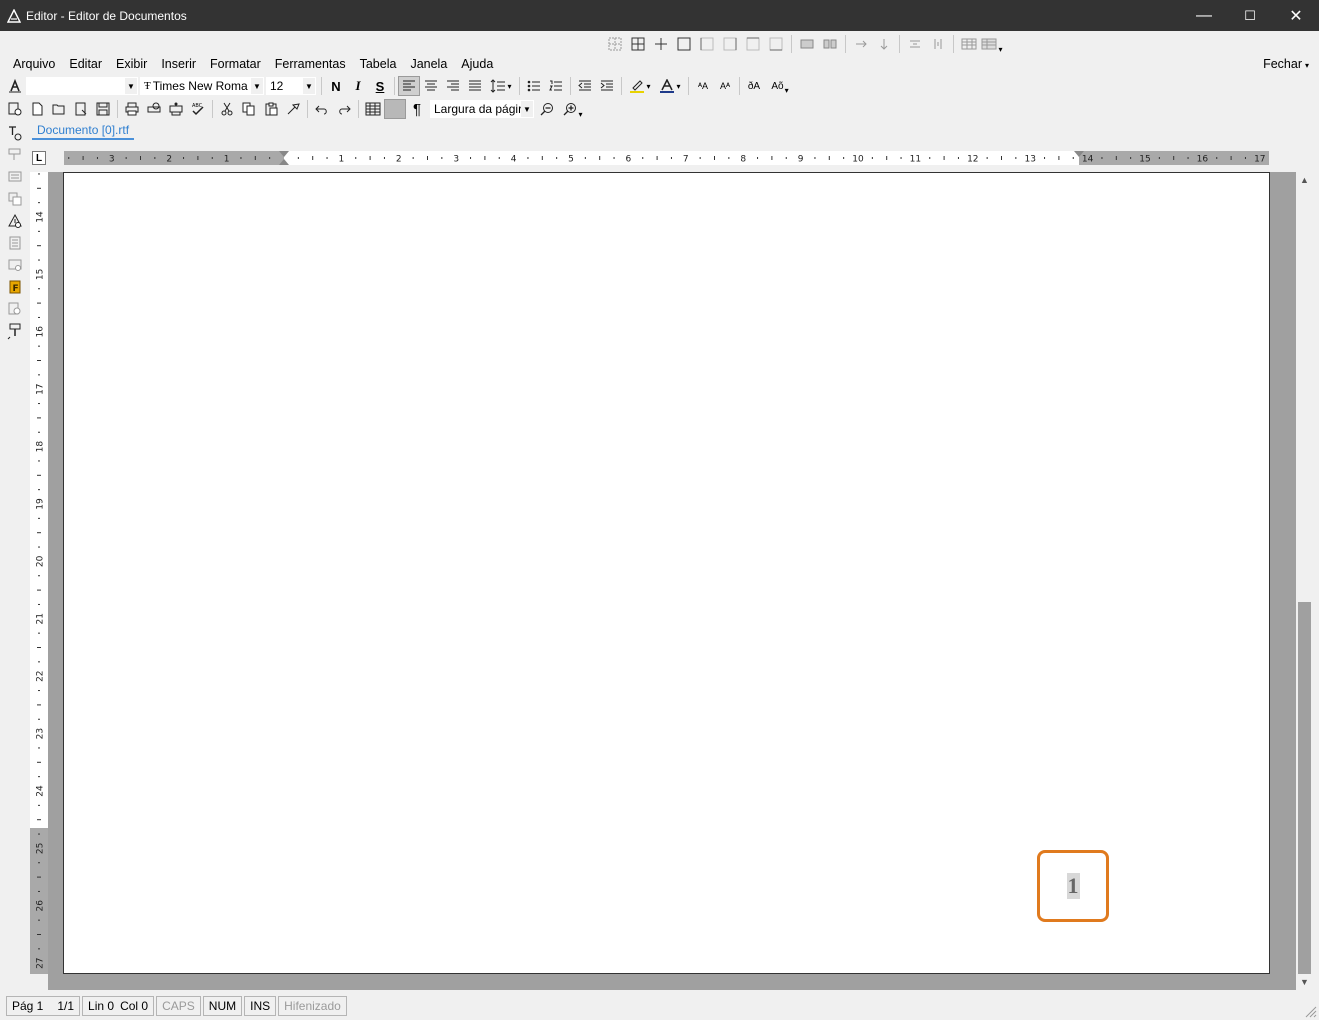 This screenshot has width=1319, height=1020. What do you see at coordinates (15, 221) in the screenshot?
I see `warning-icon` at bounding box center [15, 221].